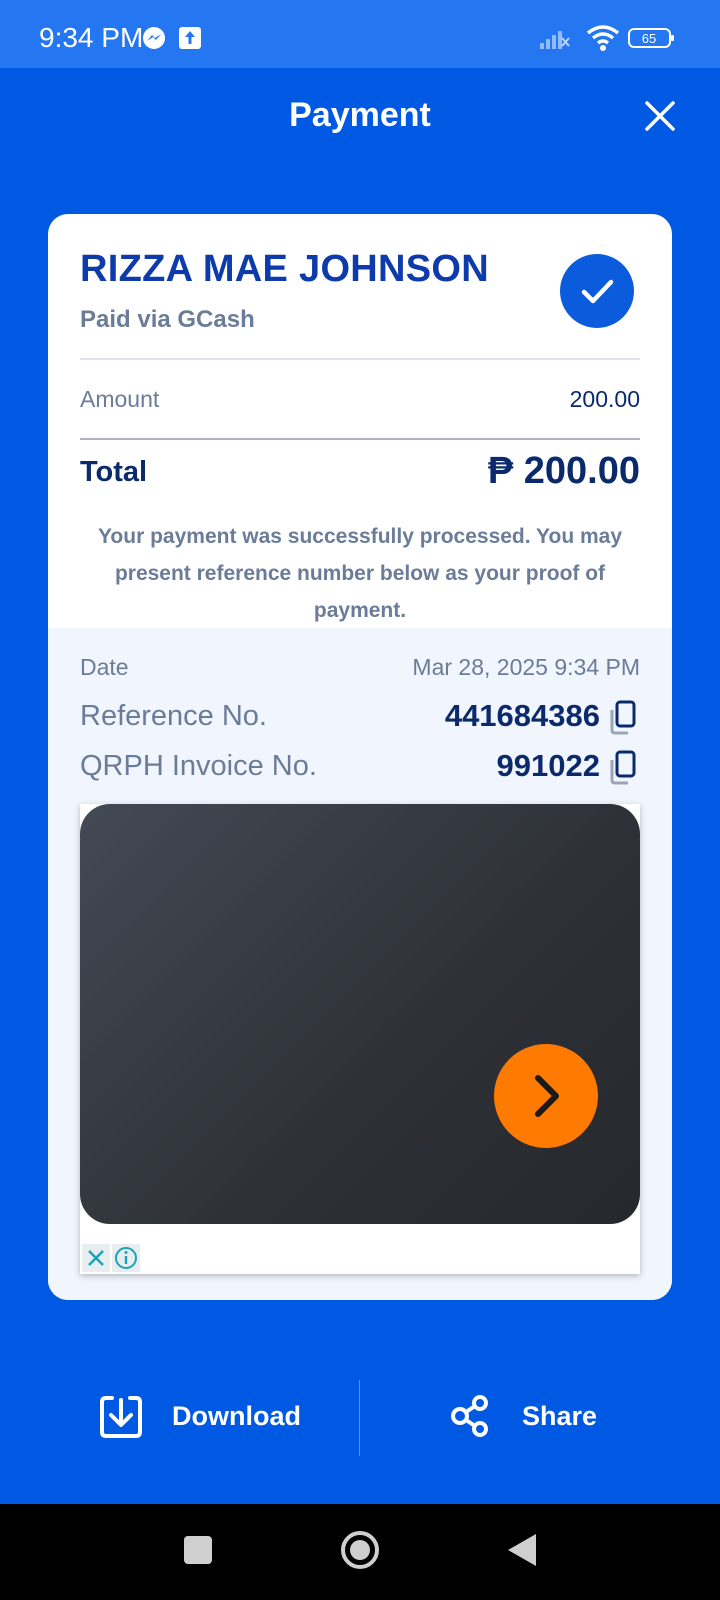 The image size is (720, 1600). What do you see at coordinates (559, 1416) in the screenshot?
I see `share-button: Share` at bounding box center [559, 1416].